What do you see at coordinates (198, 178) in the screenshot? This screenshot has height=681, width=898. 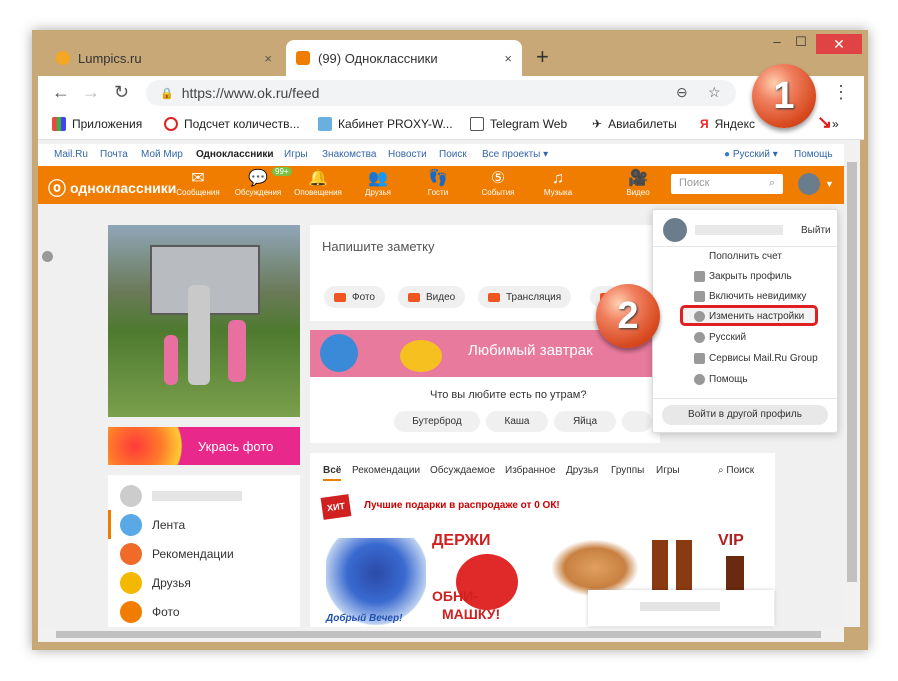 I see `envelope-icon: ✉` at bounding box center [198, 178].